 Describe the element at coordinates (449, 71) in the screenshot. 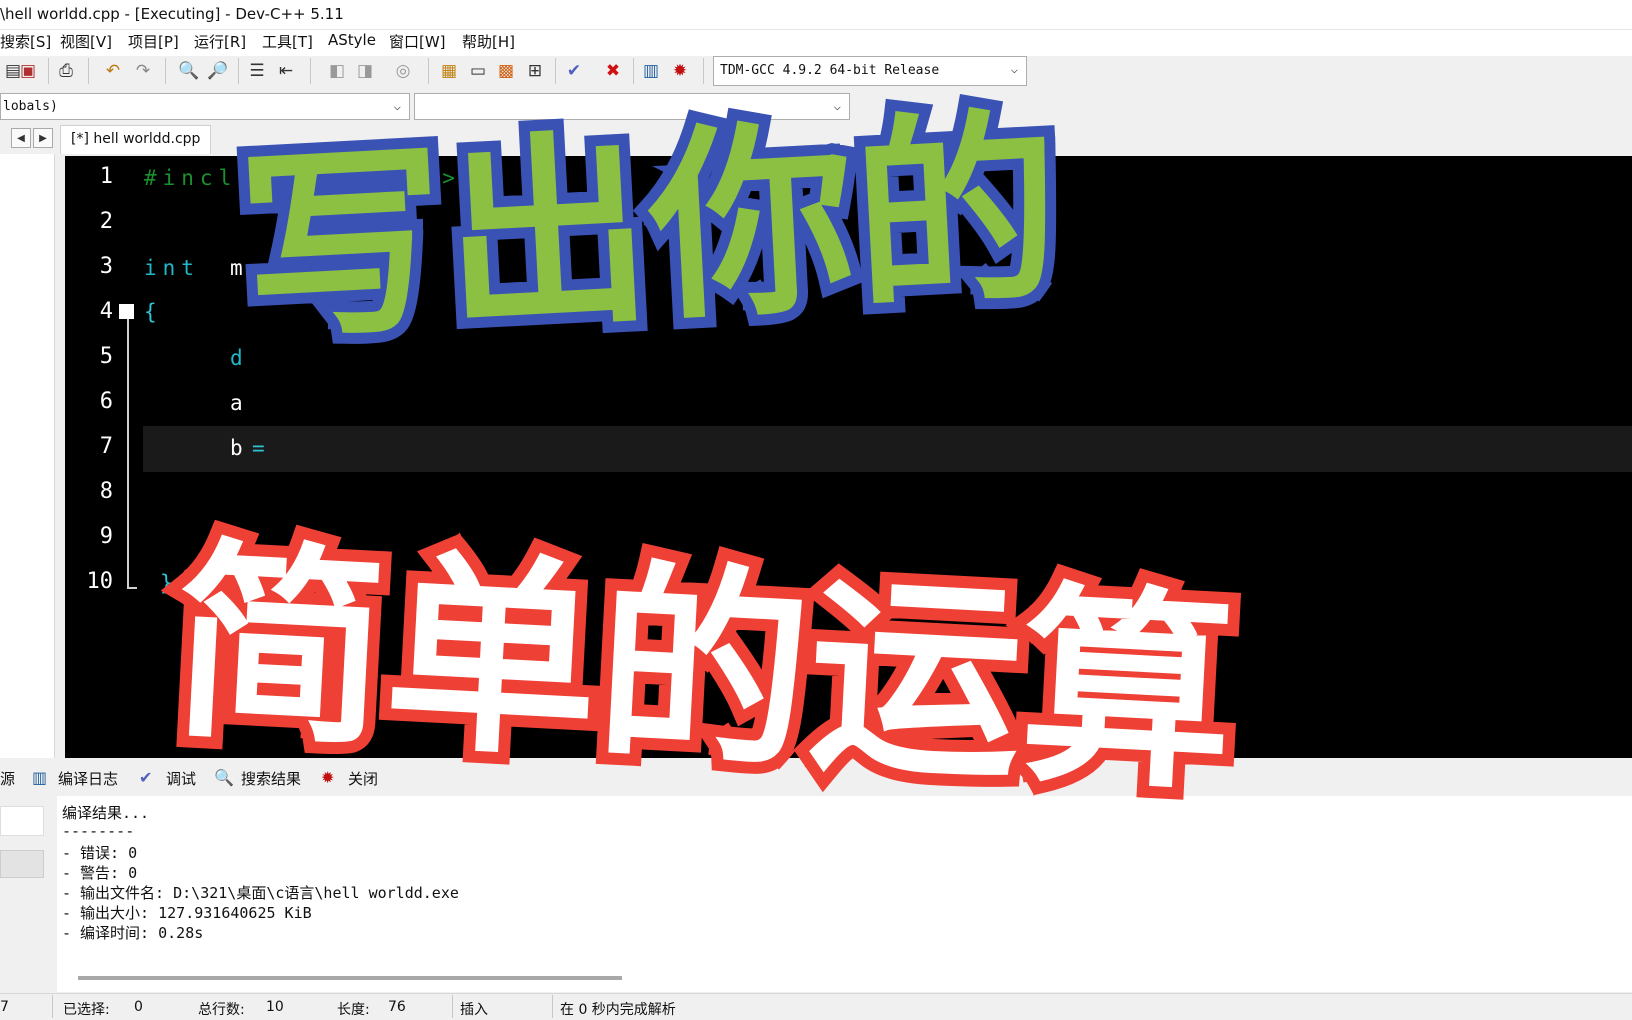

I see `compile-icon: ▦` at that location.